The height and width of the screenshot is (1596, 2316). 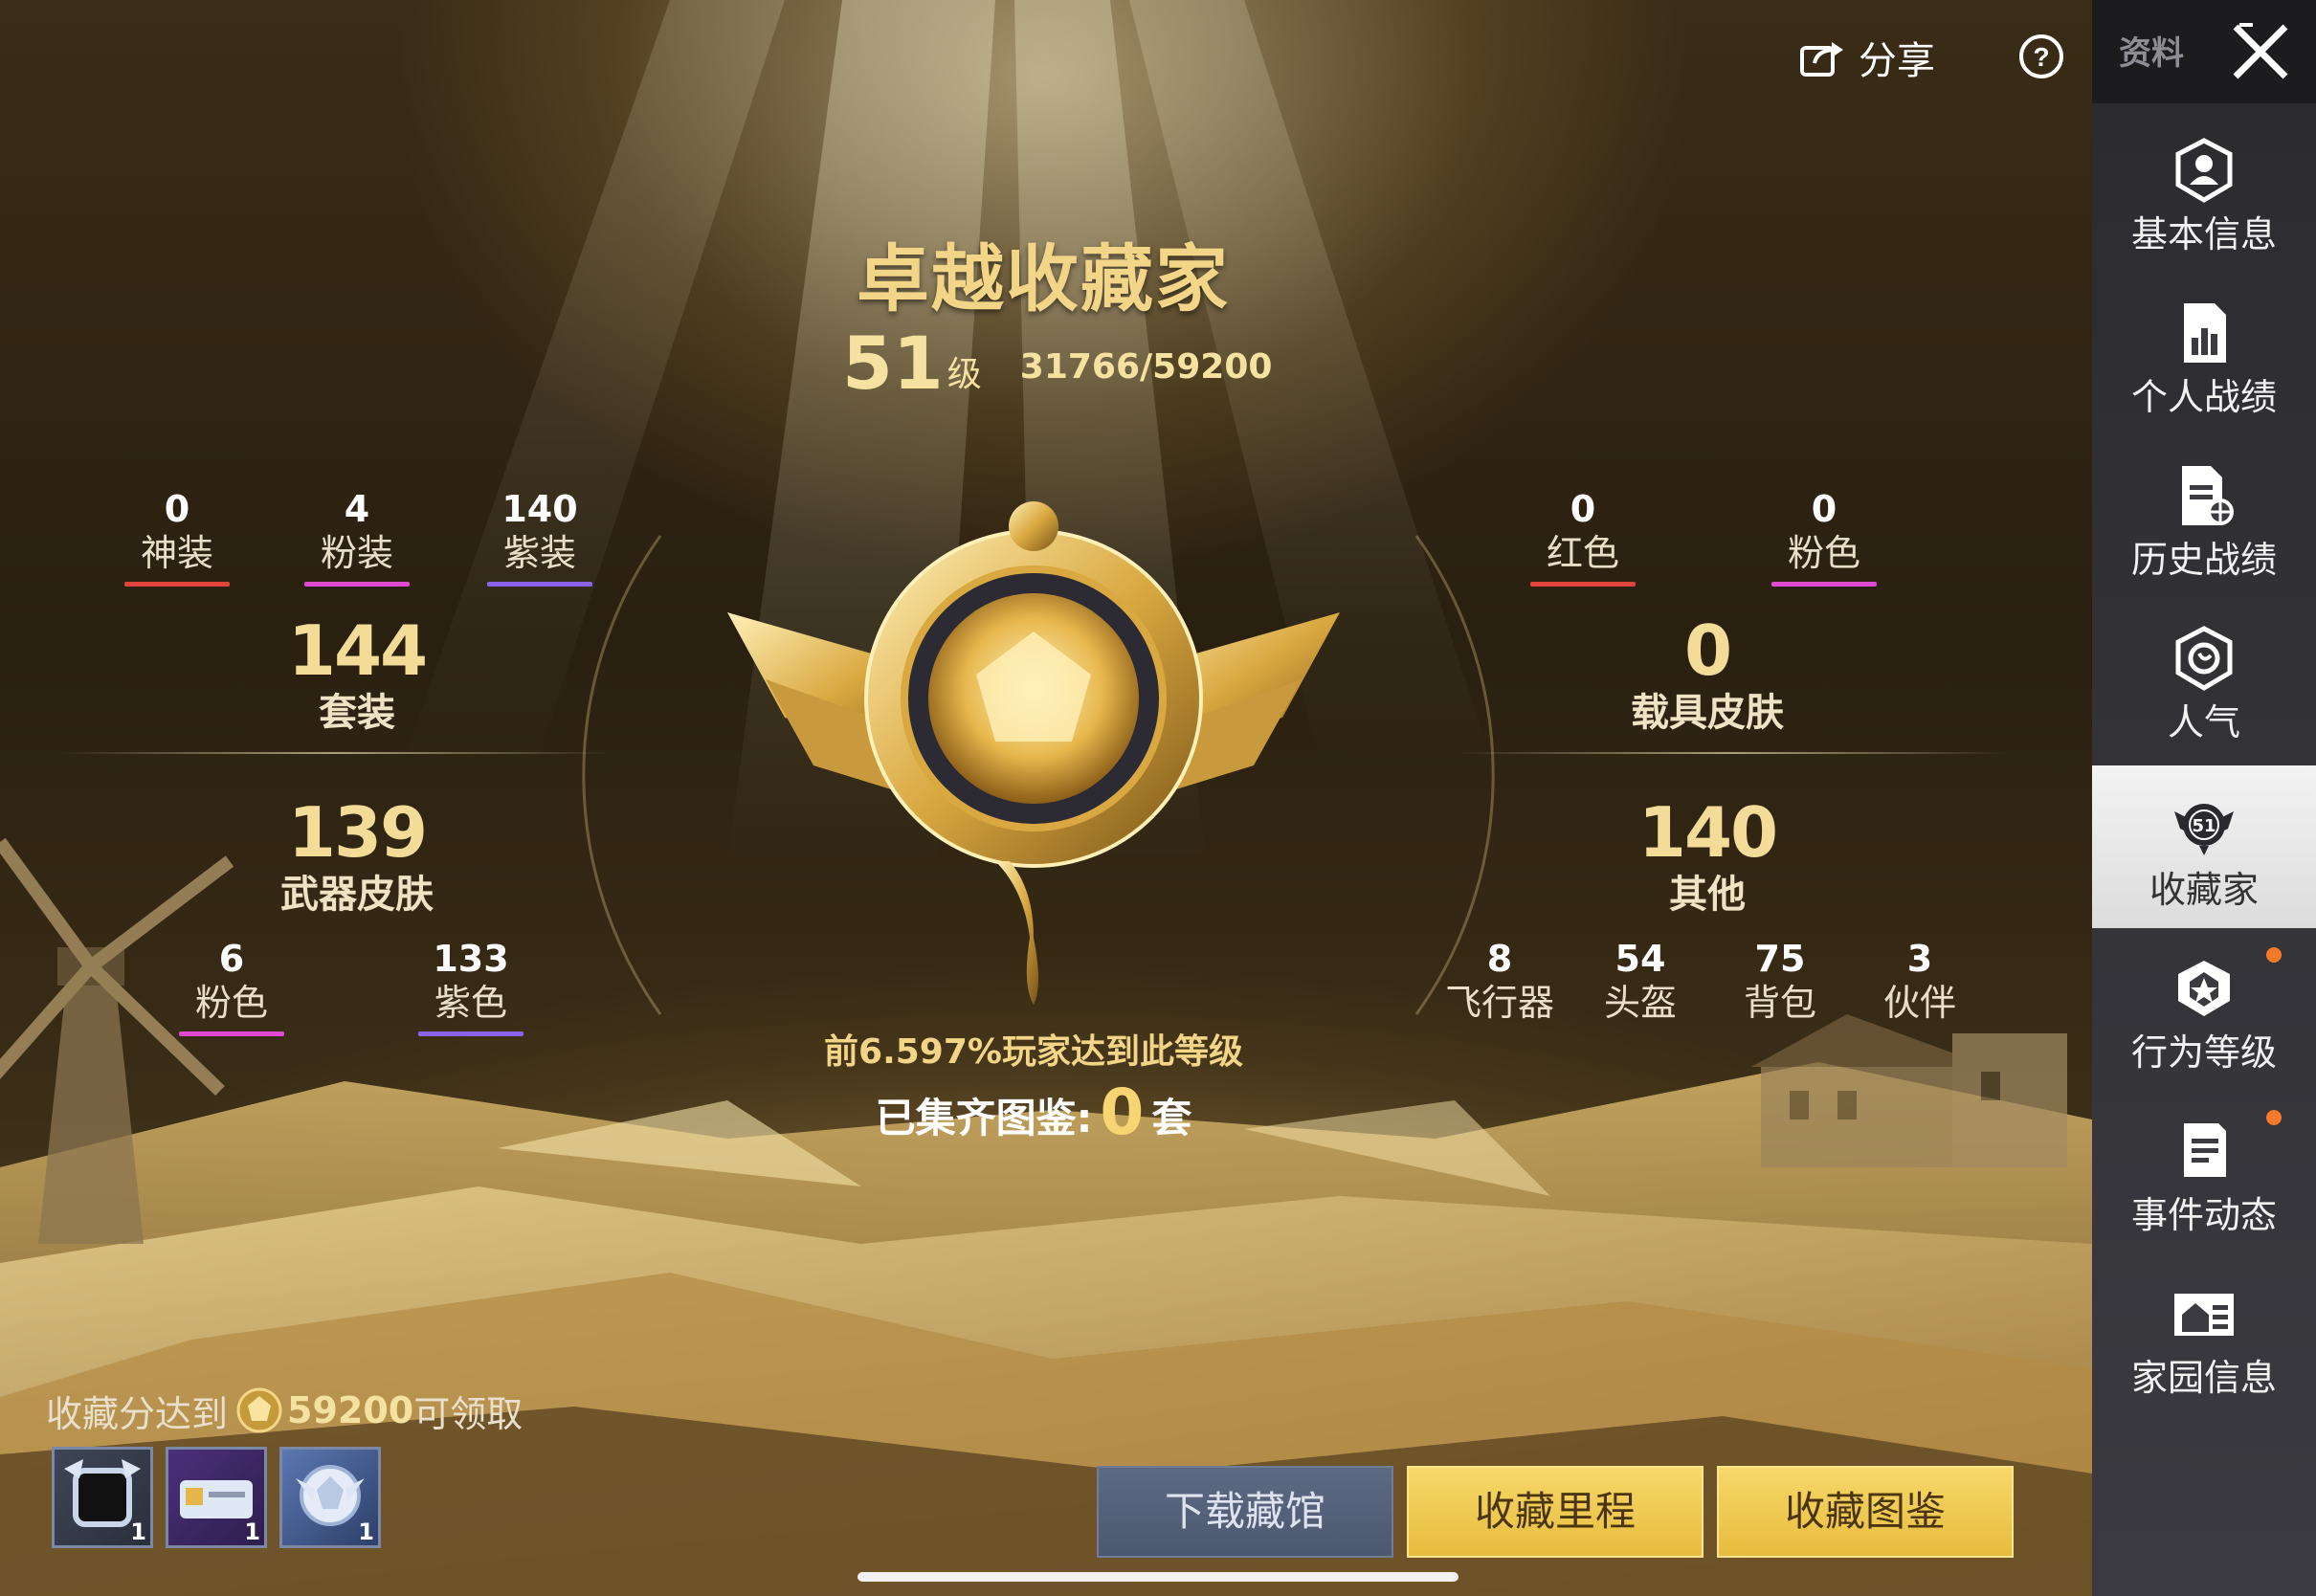 I want to click on behavior-badge-icon, so click(x=2204, y=988).